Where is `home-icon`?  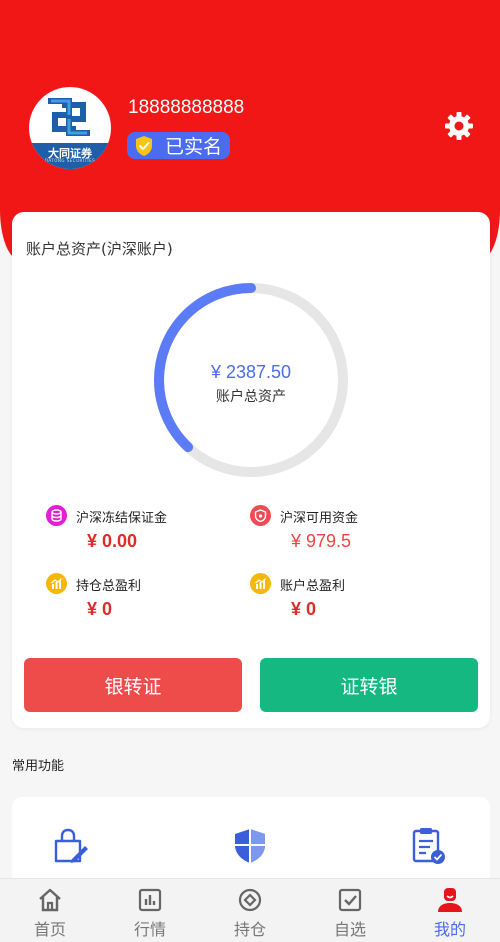 home-icon is located at coordinates (50, 900).